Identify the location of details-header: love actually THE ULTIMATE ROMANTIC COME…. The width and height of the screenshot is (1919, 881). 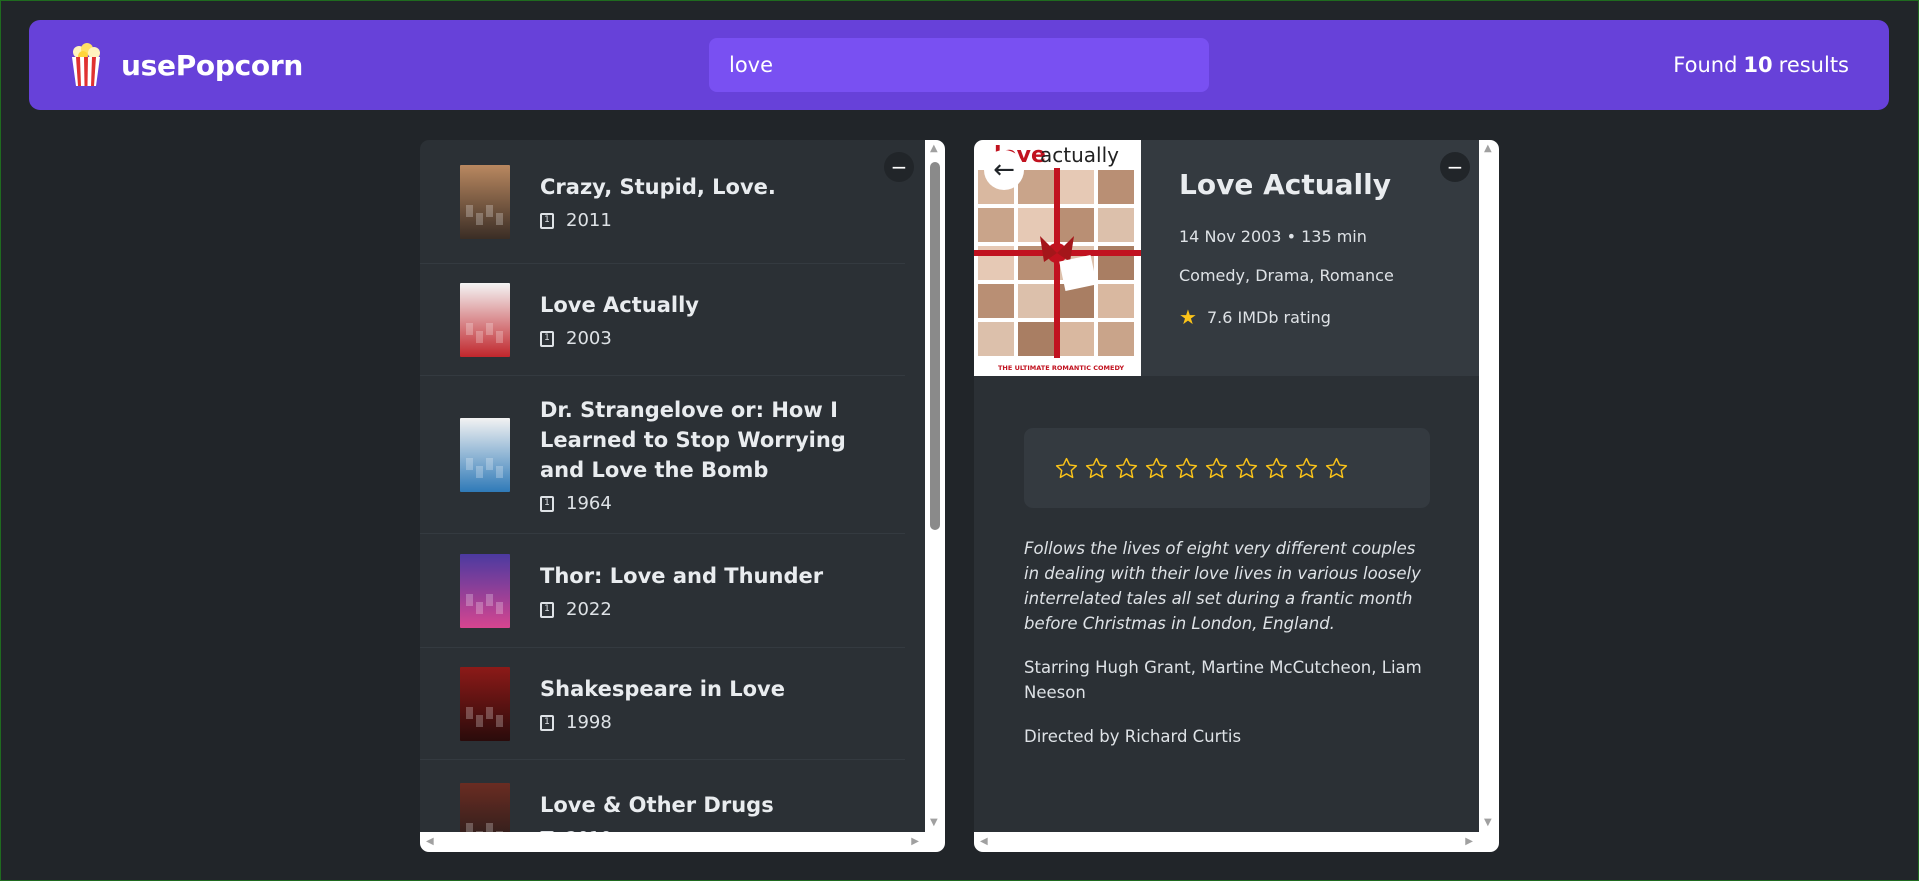
(1236, 258).